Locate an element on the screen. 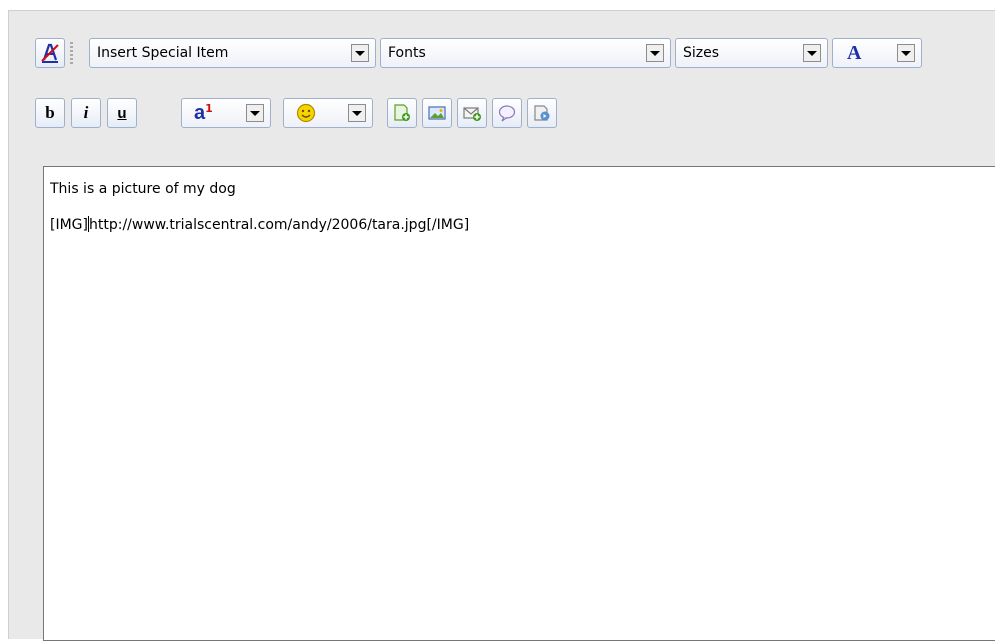 The image size is (995, 641). insert-quote-button is located at coordinates (507, 113).